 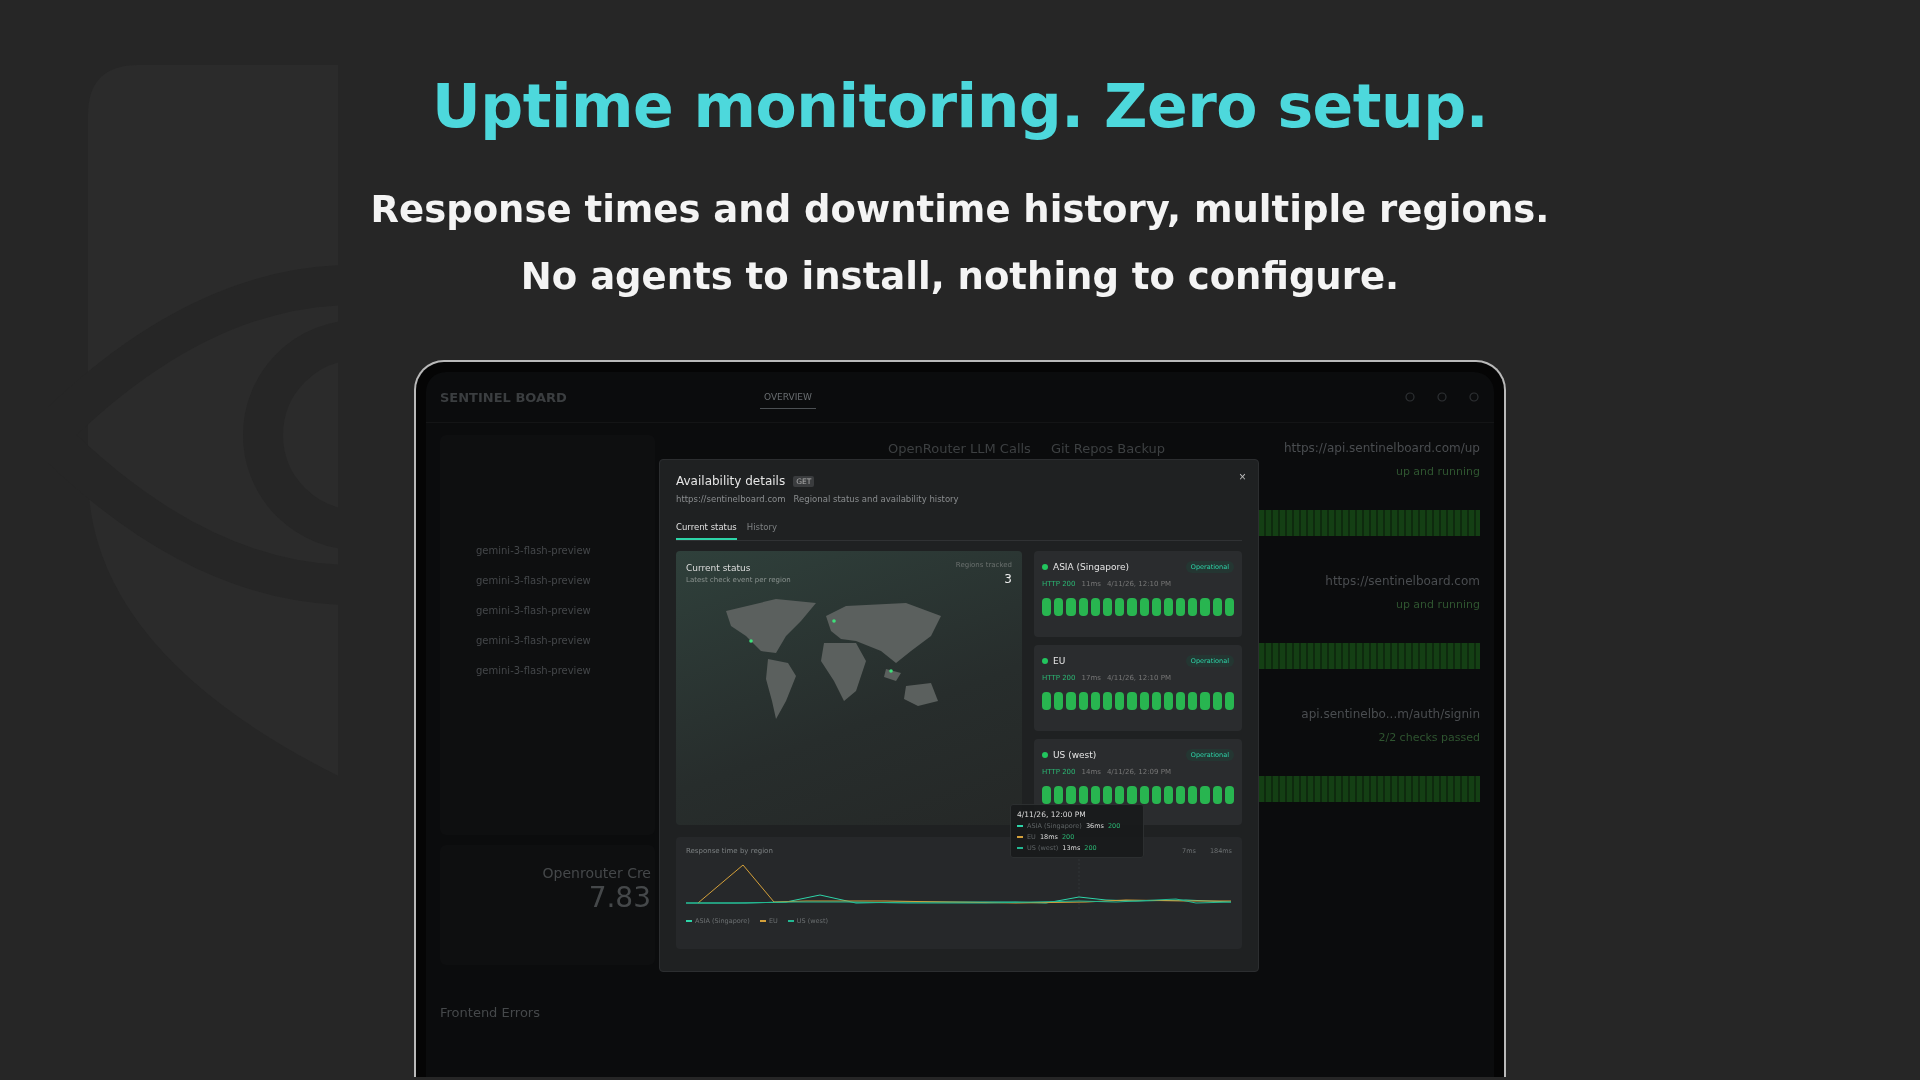 I want to click on region-name: ASIA (Singapore), so click(x=1091, y=567).